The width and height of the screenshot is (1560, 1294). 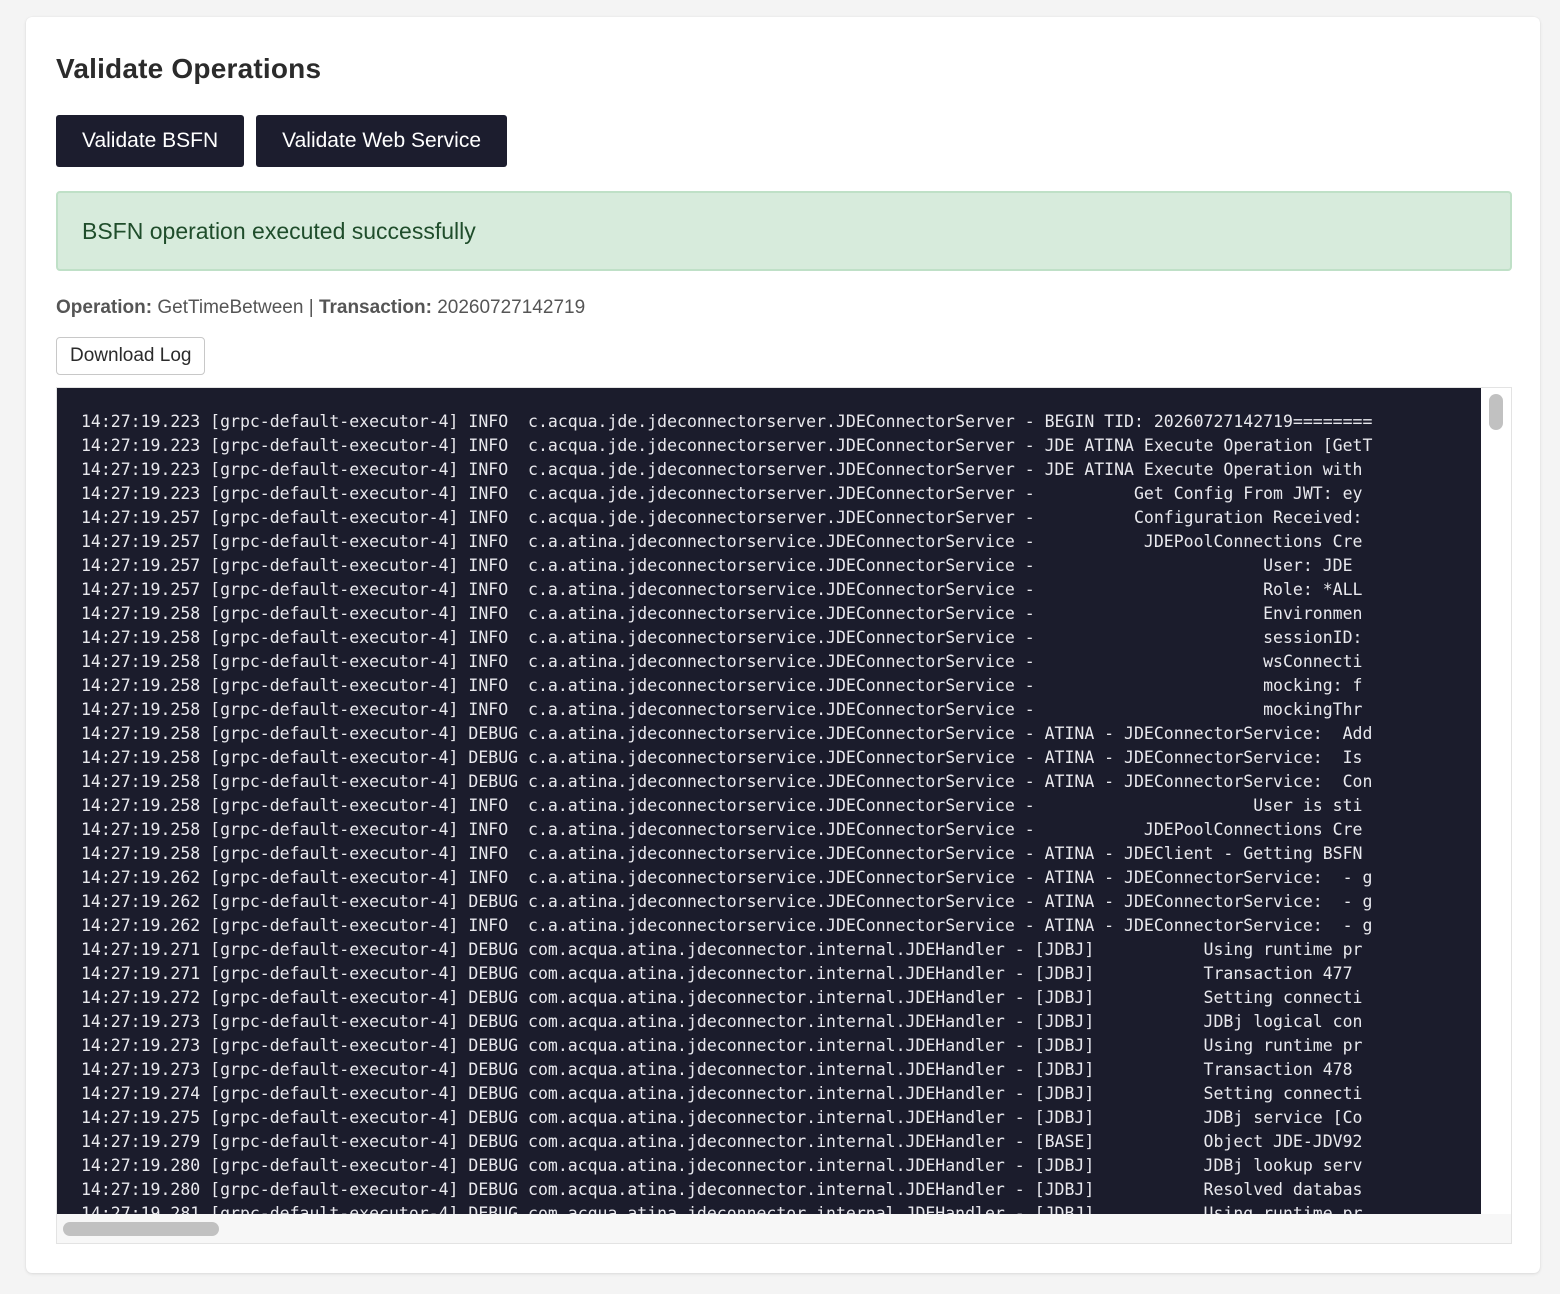 I want to click on download-log-button: Download Log, so click(x=131, y=356).